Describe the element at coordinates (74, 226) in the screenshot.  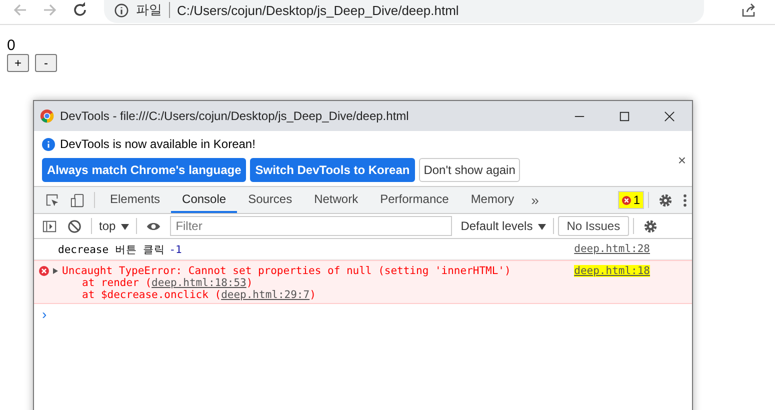
I see `clear-icon` at that location.